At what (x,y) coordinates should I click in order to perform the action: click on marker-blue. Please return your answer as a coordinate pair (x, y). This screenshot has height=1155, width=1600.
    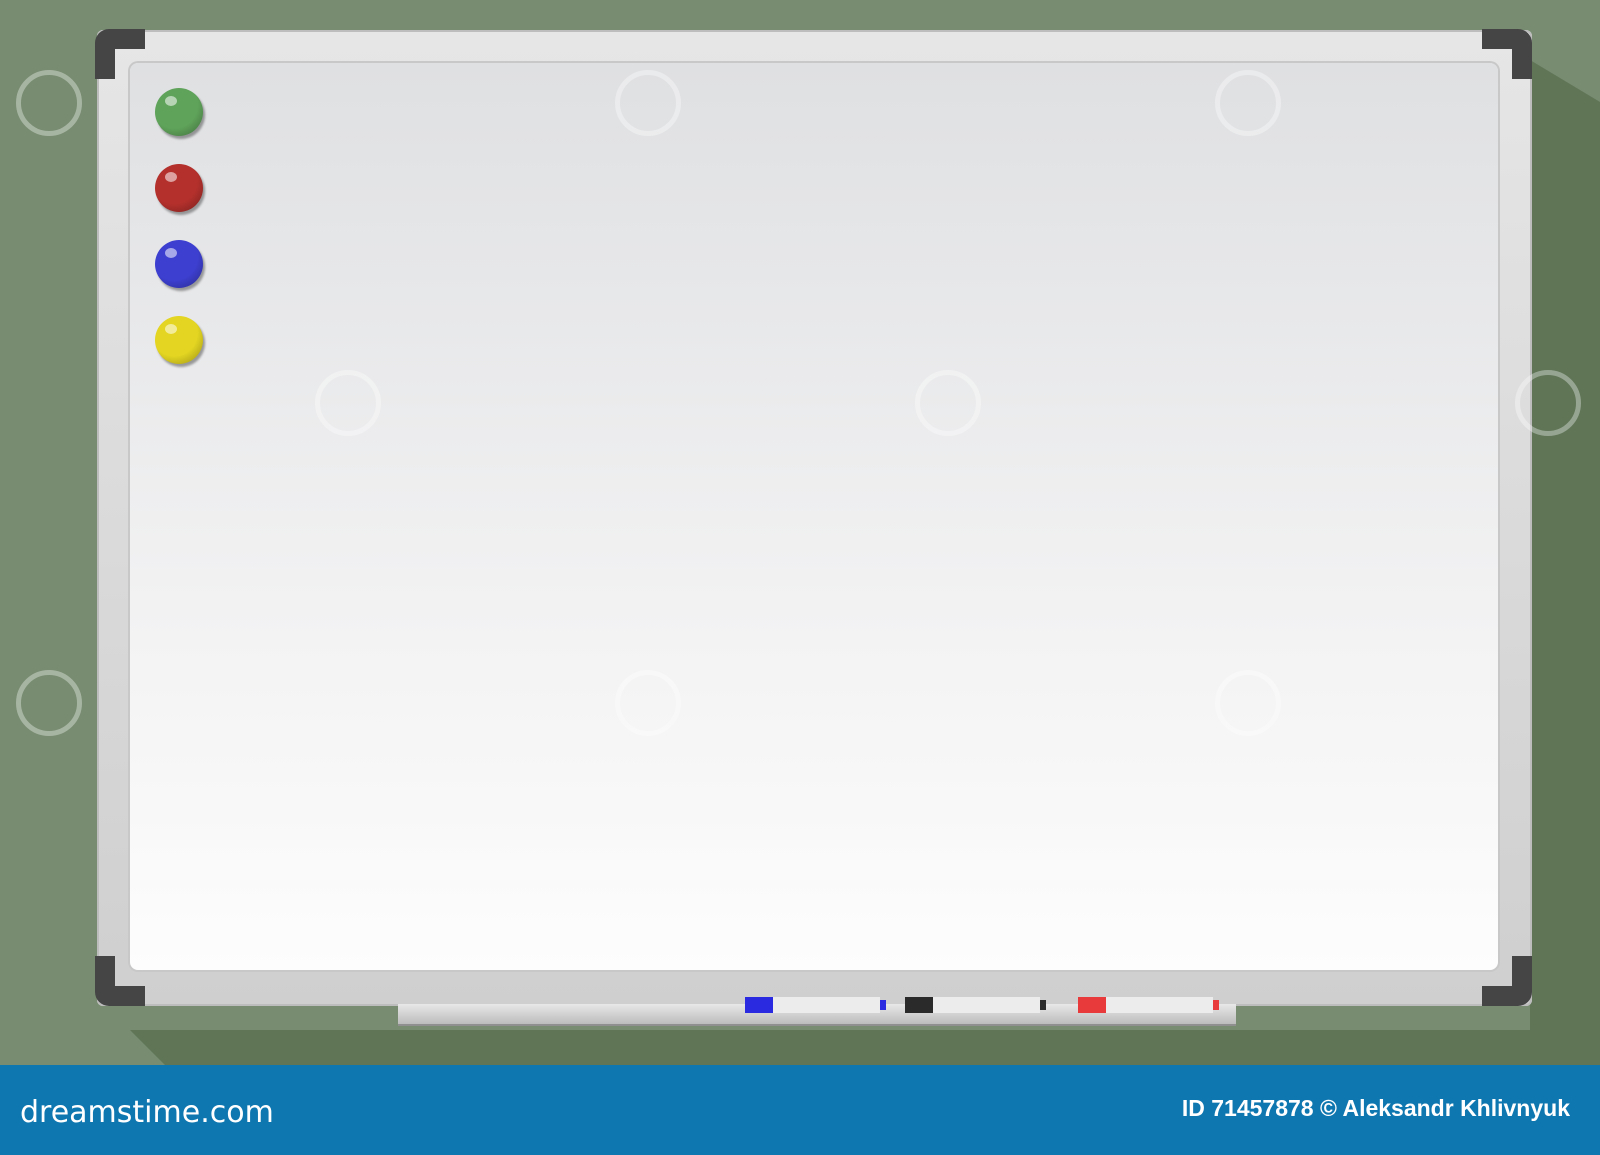
    Looking at the image, I should click on (815, 1005).